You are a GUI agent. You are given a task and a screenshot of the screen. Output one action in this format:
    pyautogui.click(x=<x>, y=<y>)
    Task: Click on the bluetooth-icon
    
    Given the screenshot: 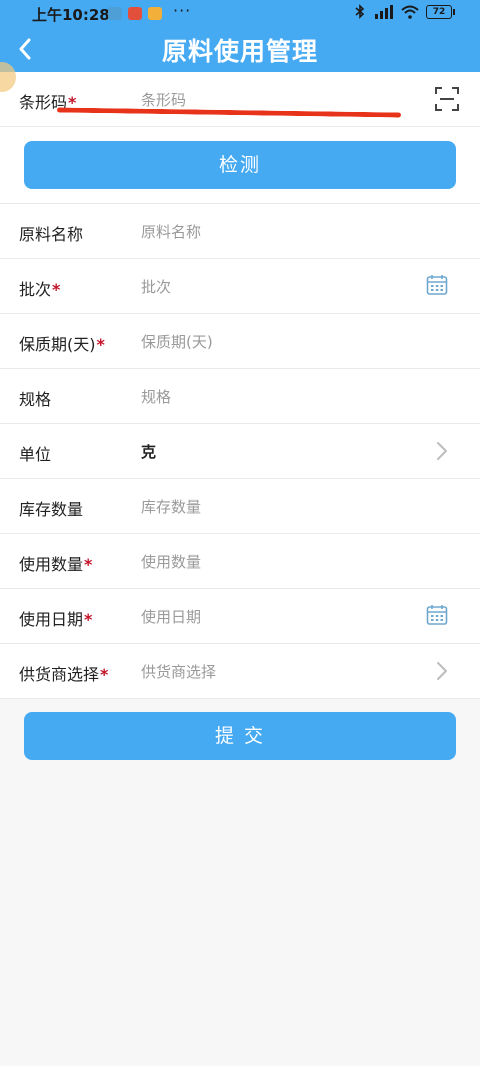 What is the action you would take?
    pyautogui.click(x=360, y=11)
    